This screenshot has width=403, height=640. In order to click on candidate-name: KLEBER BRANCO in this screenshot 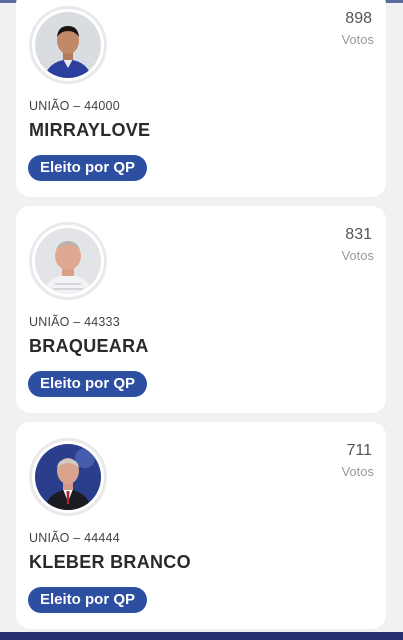, I will do `click(110, 562)`.